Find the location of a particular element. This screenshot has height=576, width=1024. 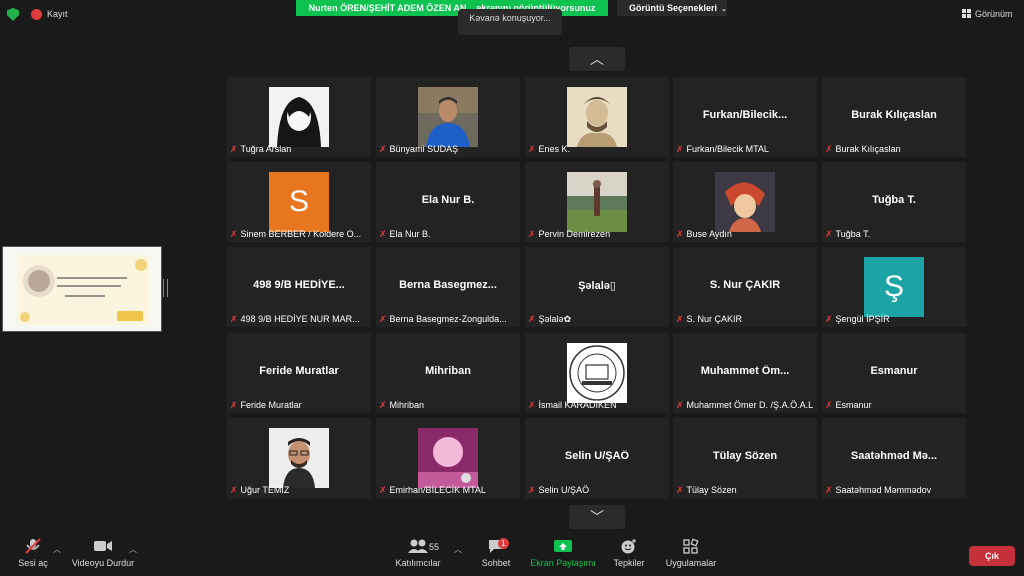

participant-name-label: ✗ Pervin Demirezen is located at coordinates (569, 234).